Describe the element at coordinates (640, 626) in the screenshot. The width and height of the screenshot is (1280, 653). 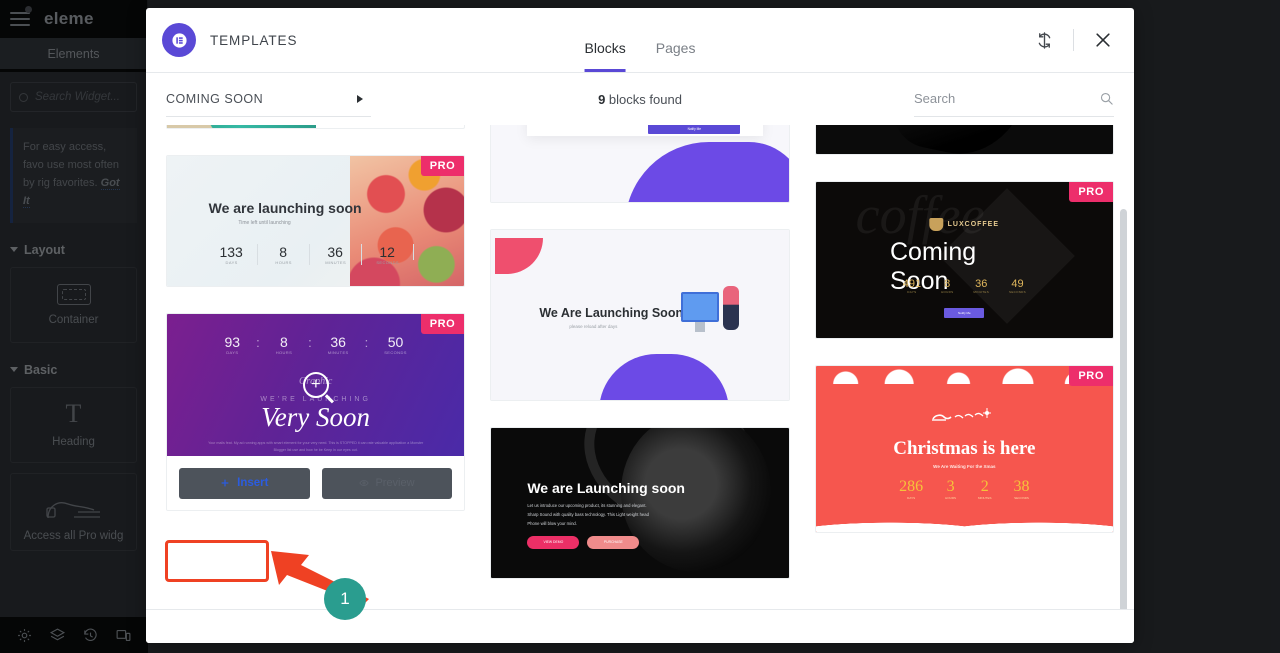
I see `modal-footer` at that location.